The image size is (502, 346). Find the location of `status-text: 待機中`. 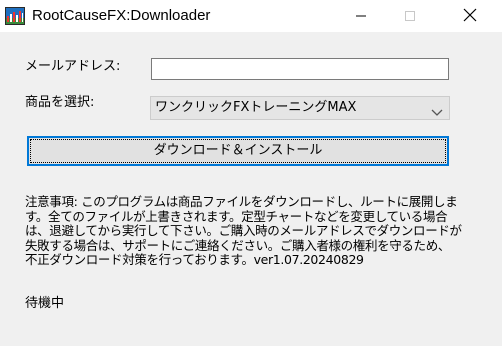

status-text: 待機中 is located at coordinates (45, 303).